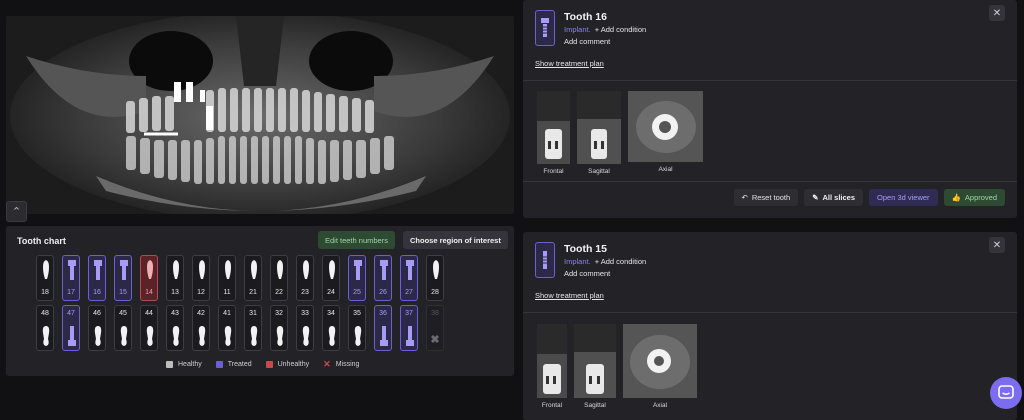 Image resolution: width=1024 pixels, height=420 pixels. Describe the element at coordinates (455, 240) in the screenshot. I see `choose-region-button: Choose region of interest` at that location.